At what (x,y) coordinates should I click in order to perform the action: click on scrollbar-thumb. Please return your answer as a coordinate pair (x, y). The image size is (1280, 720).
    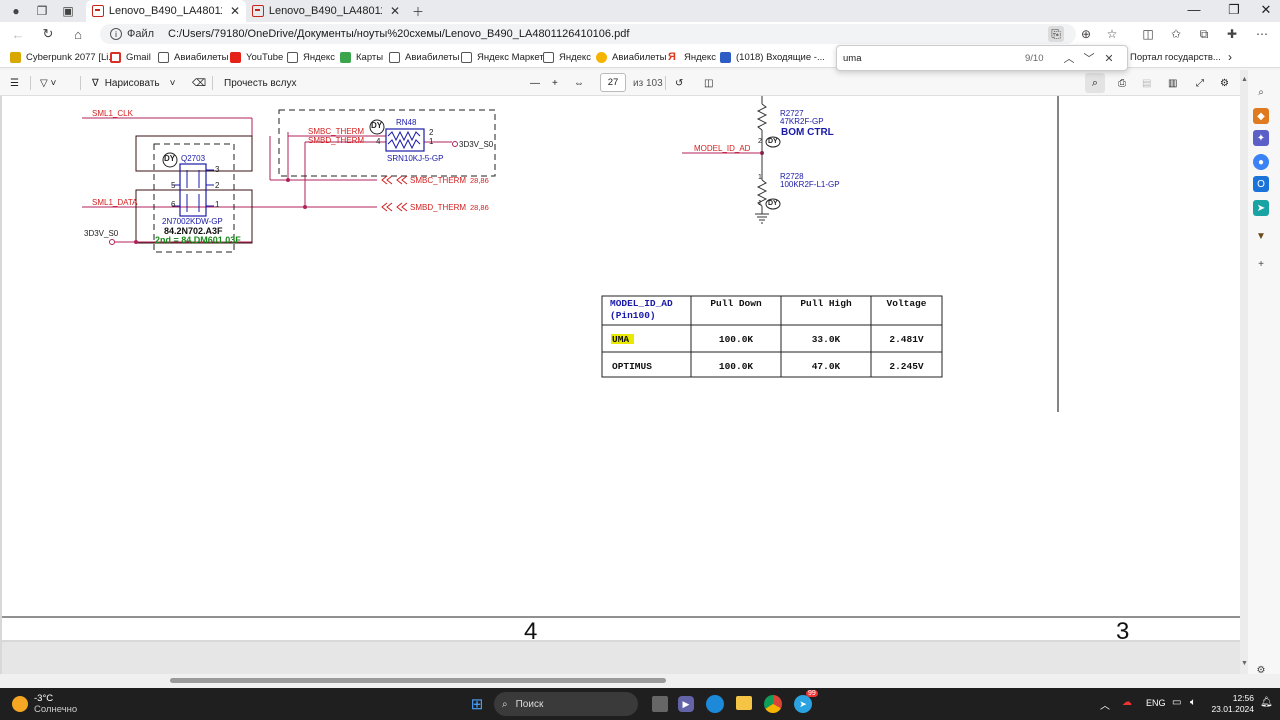
    Looking at the image, I should click on (418, 680).